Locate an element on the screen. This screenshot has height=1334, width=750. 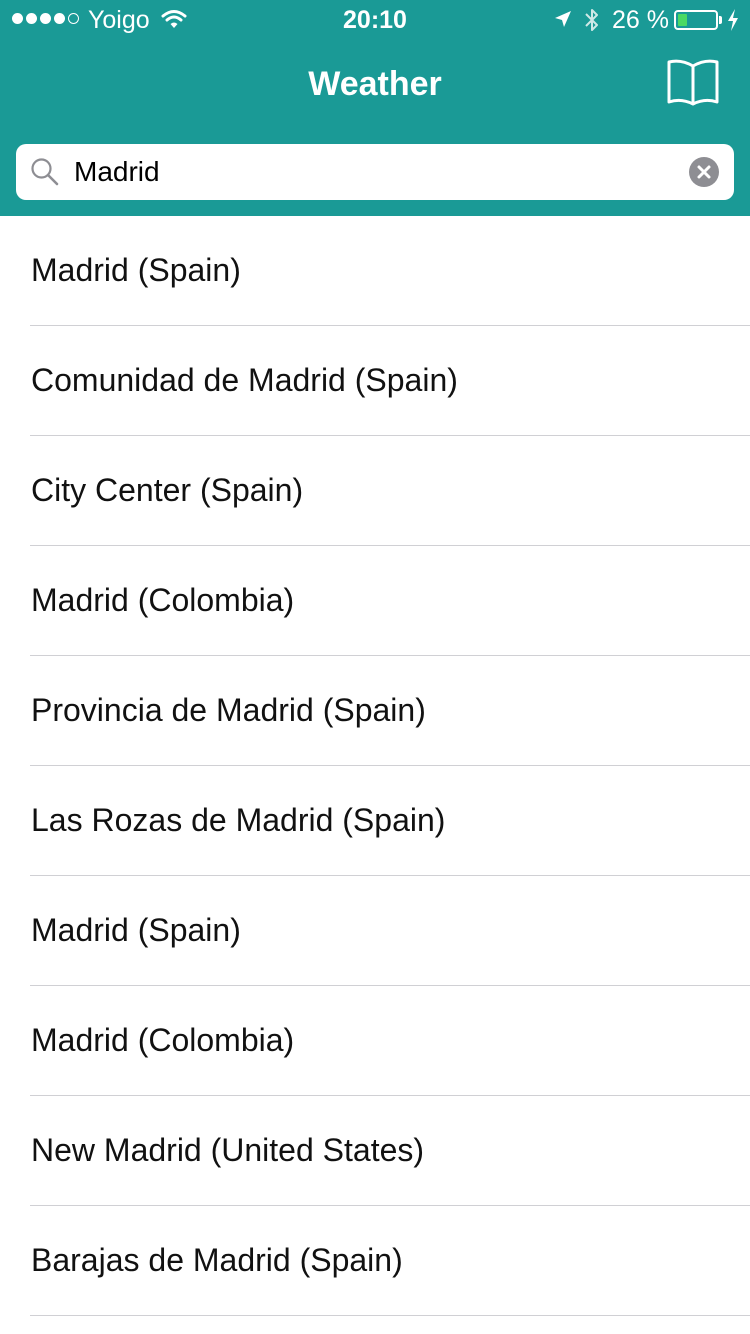
bookmarks-button is located at coordinates (693, 82).